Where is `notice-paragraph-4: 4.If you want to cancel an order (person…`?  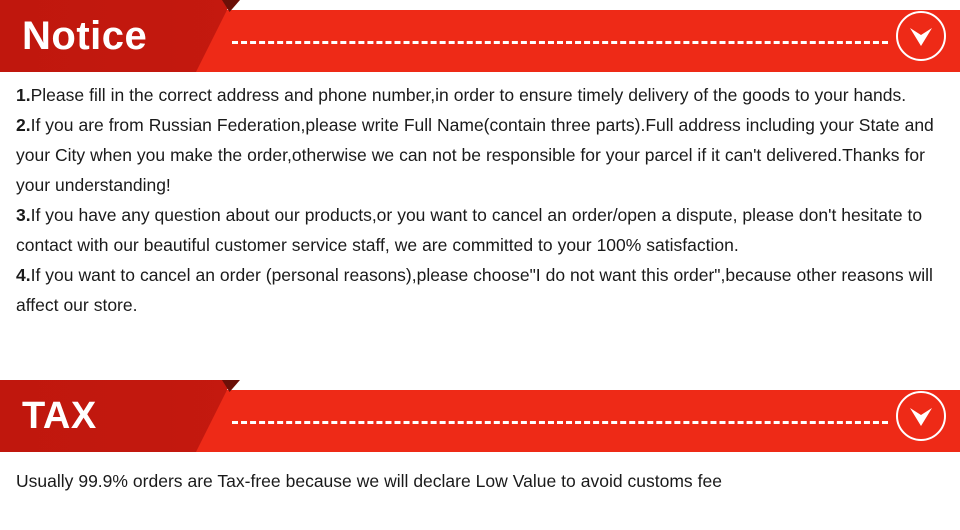
notice-paragraph-4: 4.If you want to cancel an order (person… is located at coordinates (481, 290).